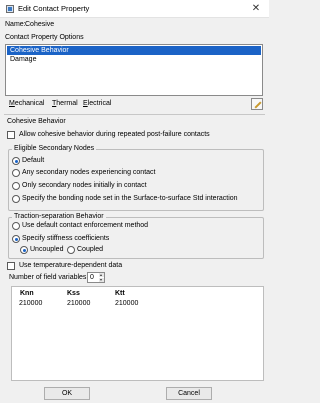  I want to click on list-item-damage: Damage, so click(134, 59).